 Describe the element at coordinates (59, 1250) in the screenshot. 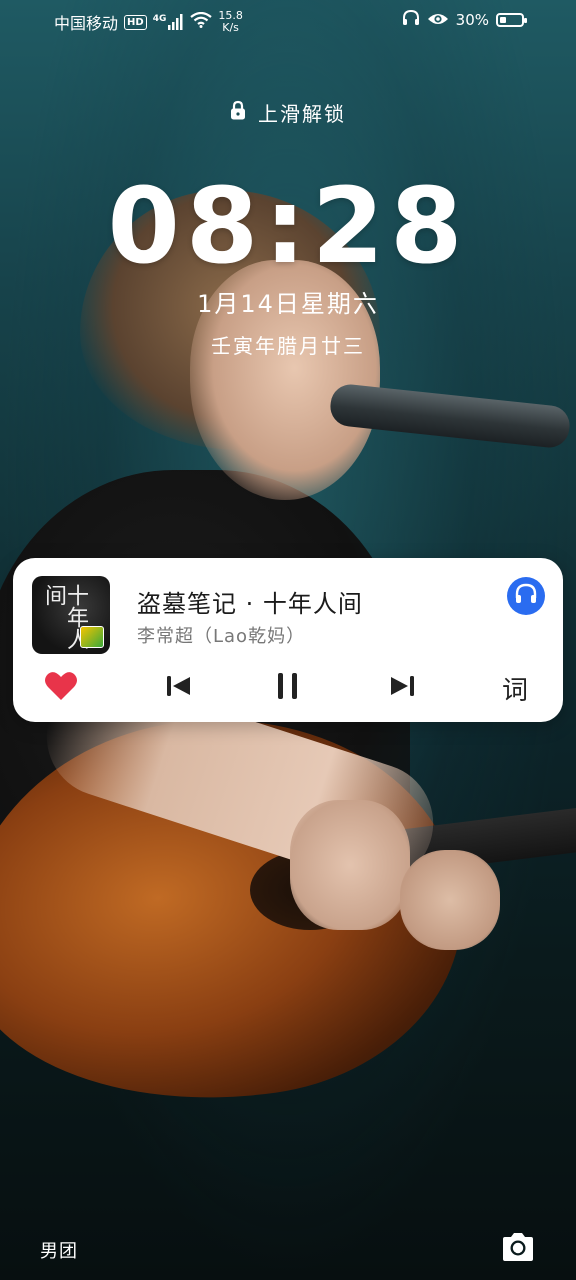

I see `lockscreen-caption: 男团` at that location.